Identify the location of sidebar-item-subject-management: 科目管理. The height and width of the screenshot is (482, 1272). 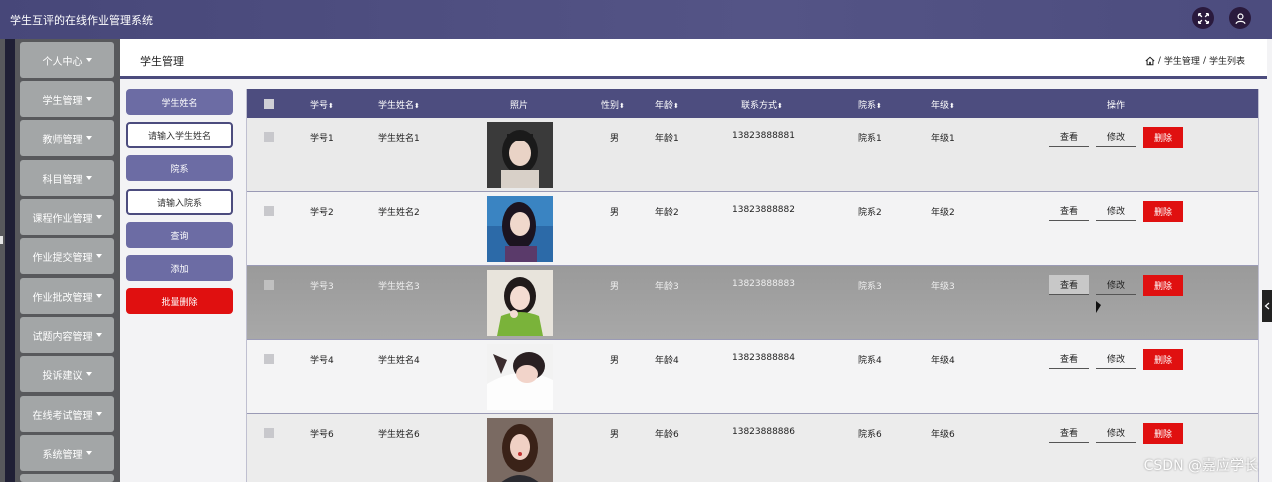
(67, 178).